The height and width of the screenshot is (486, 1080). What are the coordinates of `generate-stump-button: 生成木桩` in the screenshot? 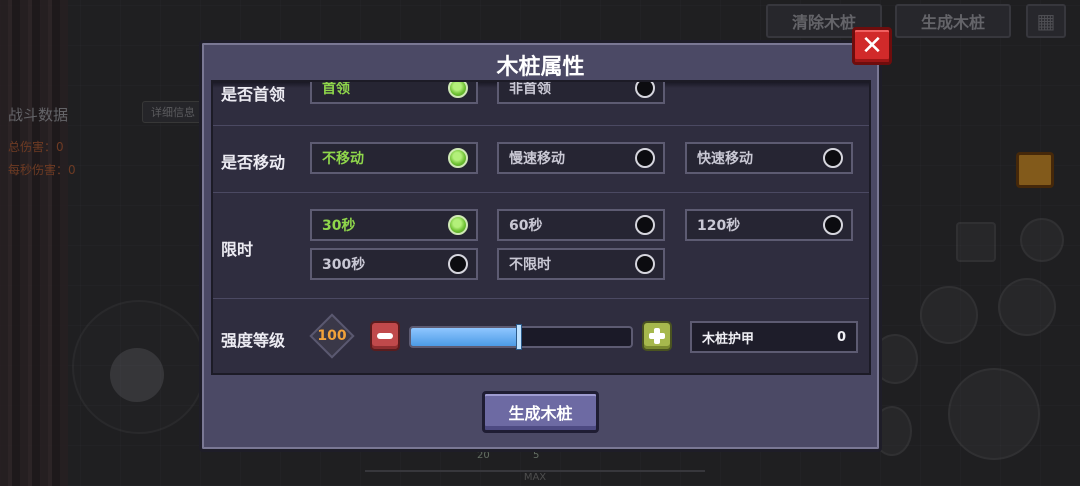 It's located at (540, 412).